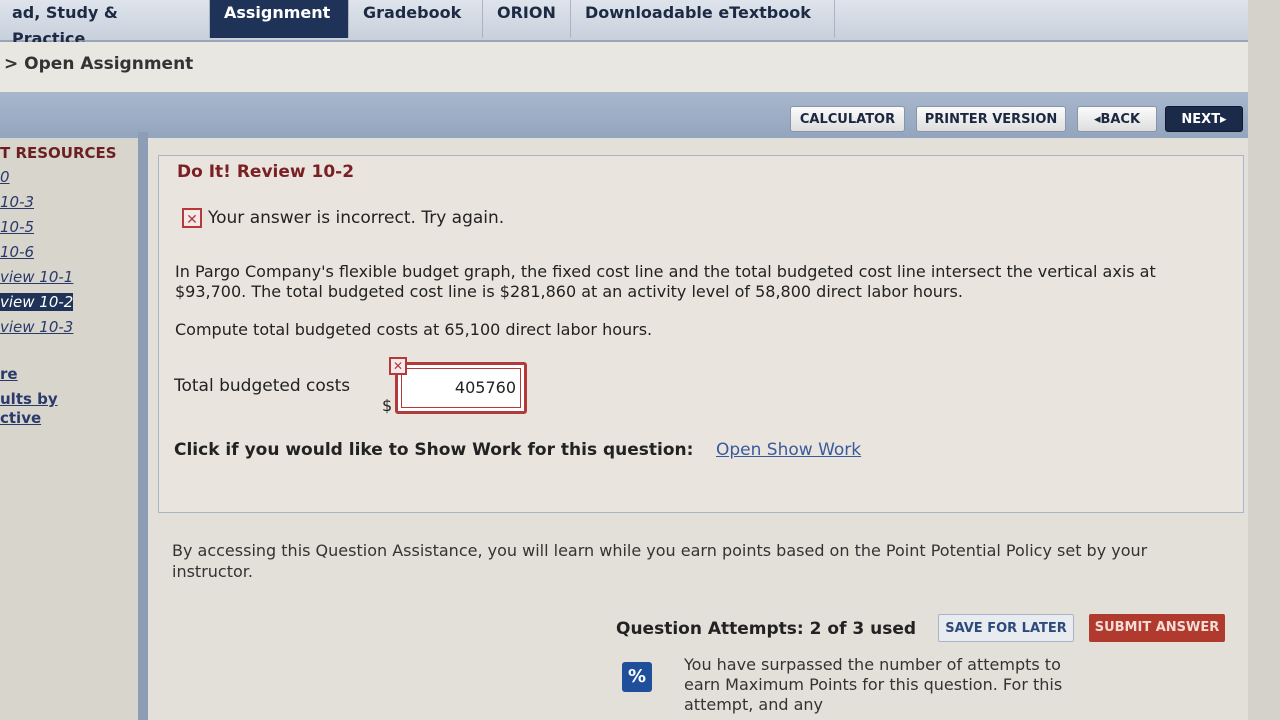 The image size is (1280, 720). Describe the element at coordinates (527, 19) in the screenshot. I see `tab-orion: ORION` at that location.